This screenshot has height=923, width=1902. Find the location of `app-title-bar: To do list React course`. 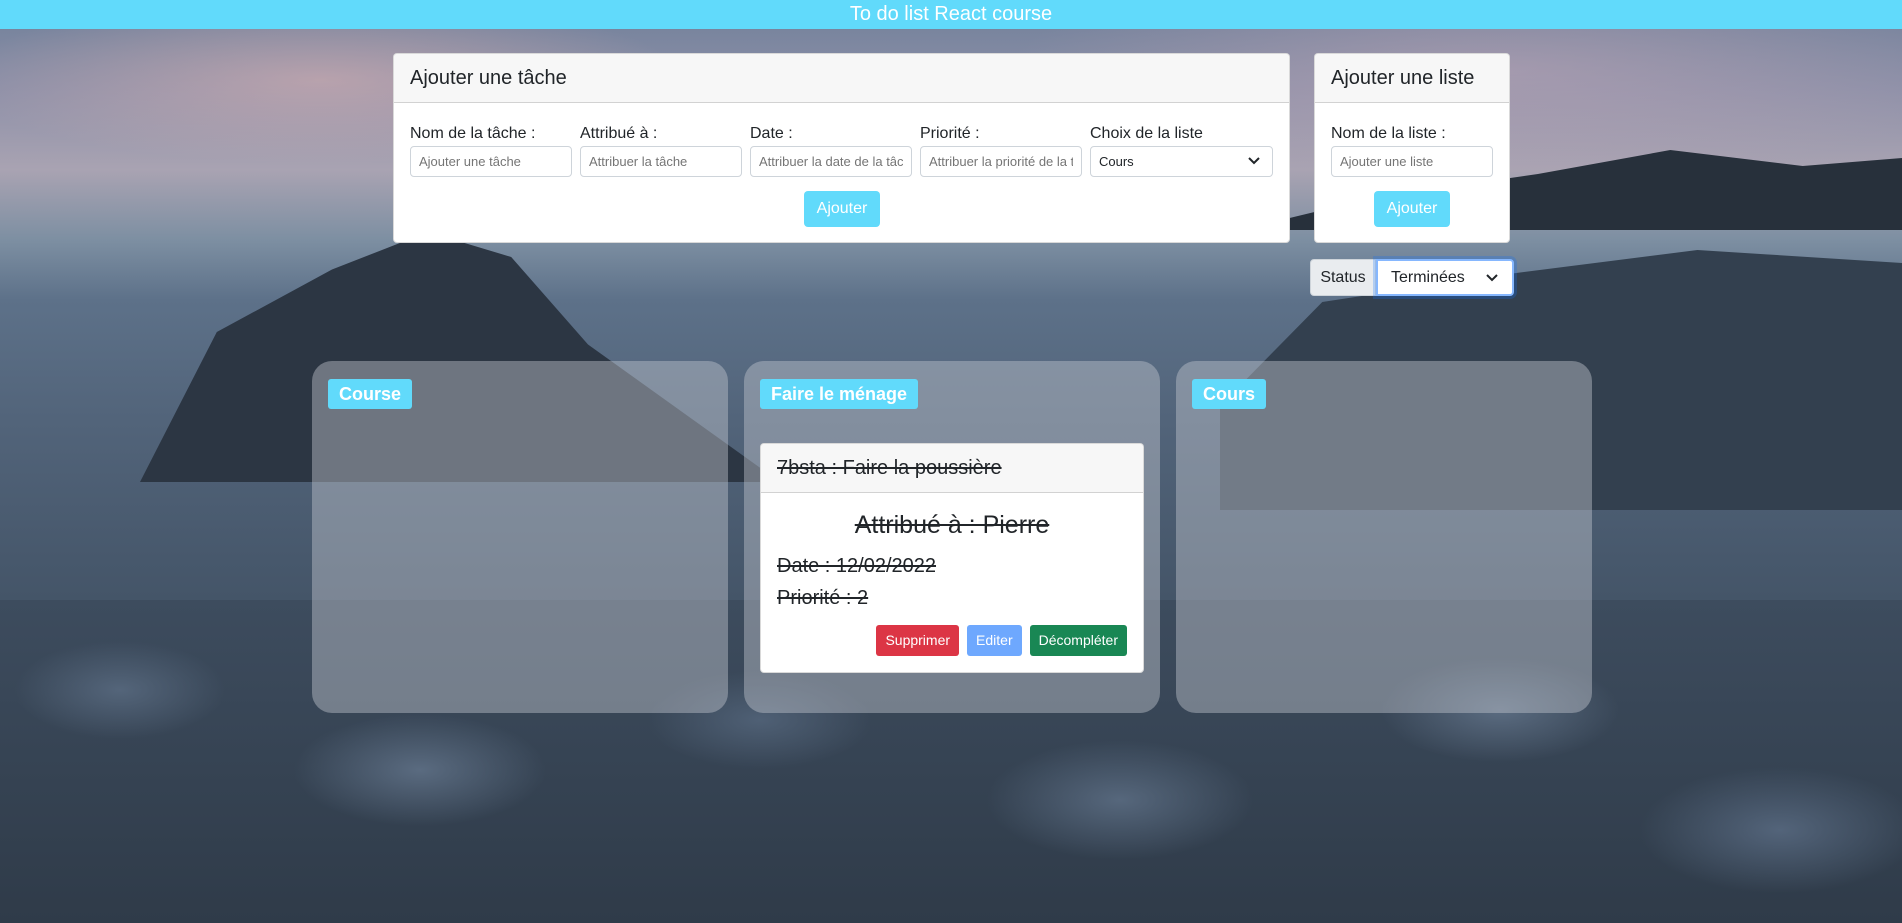

app-title-bar: To do list React course is located at coordinates (951, 14).